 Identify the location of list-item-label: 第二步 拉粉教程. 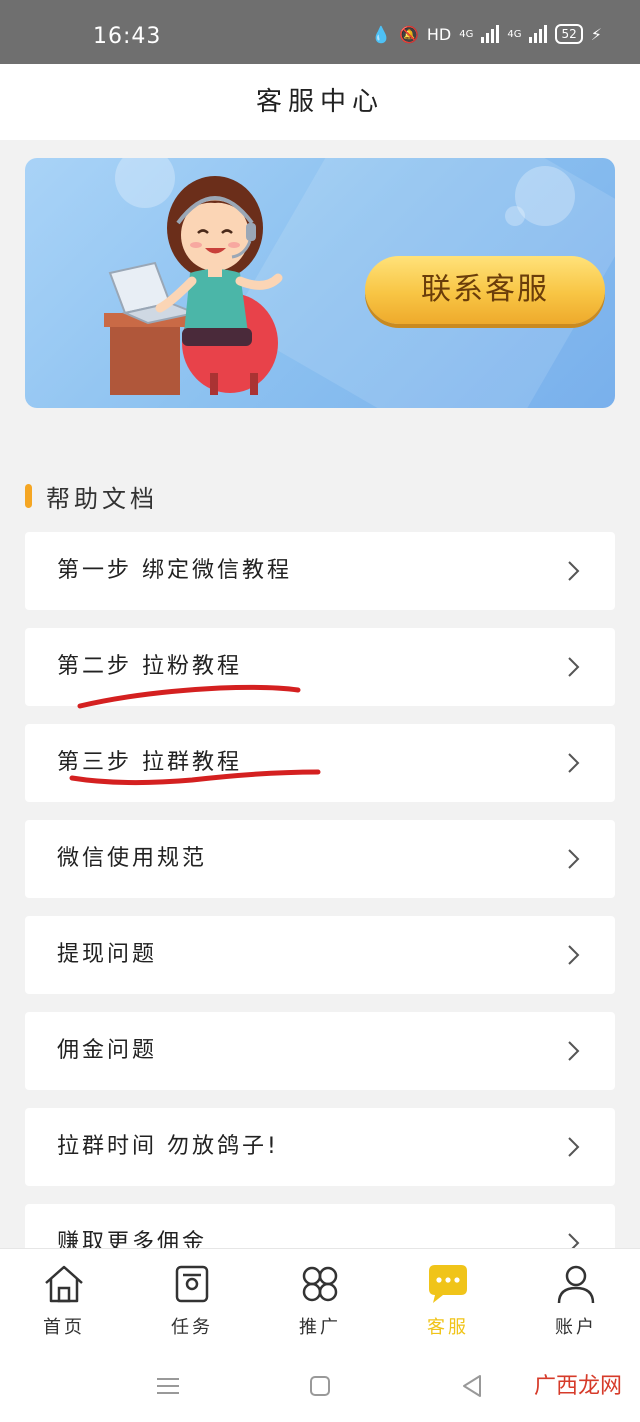
(149, 666).